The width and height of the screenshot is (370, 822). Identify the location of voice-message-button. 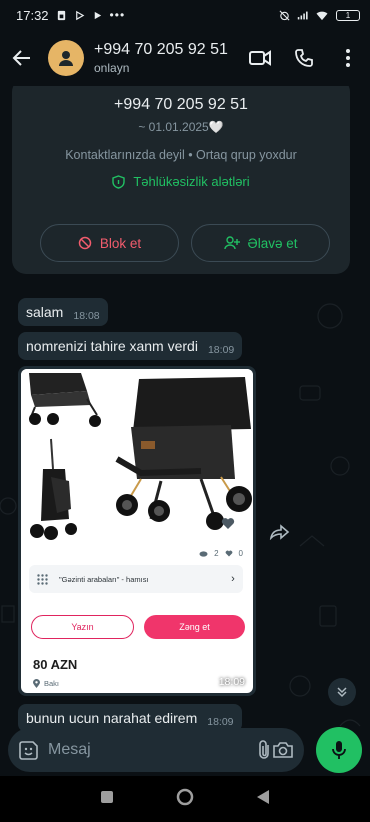
(339, 750).